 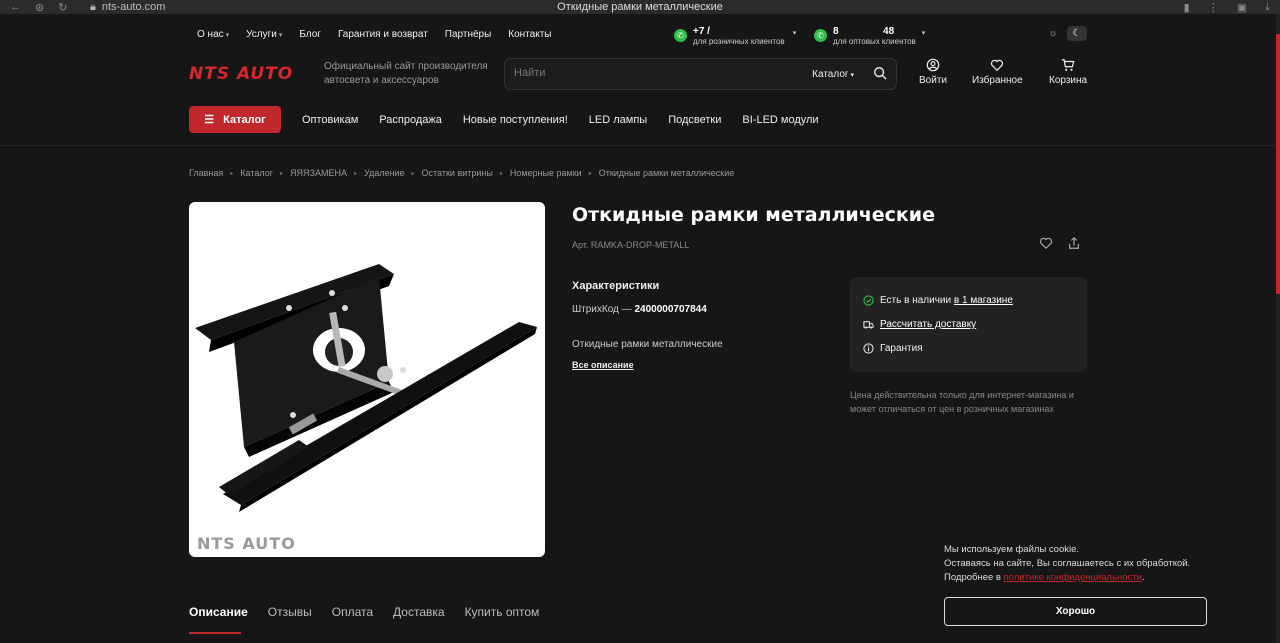 What do you see at coordinates (795, 33) in the screenshot?
I see `retail-phone-dropdown-icon: ▾` at bounding box center [795, 33].